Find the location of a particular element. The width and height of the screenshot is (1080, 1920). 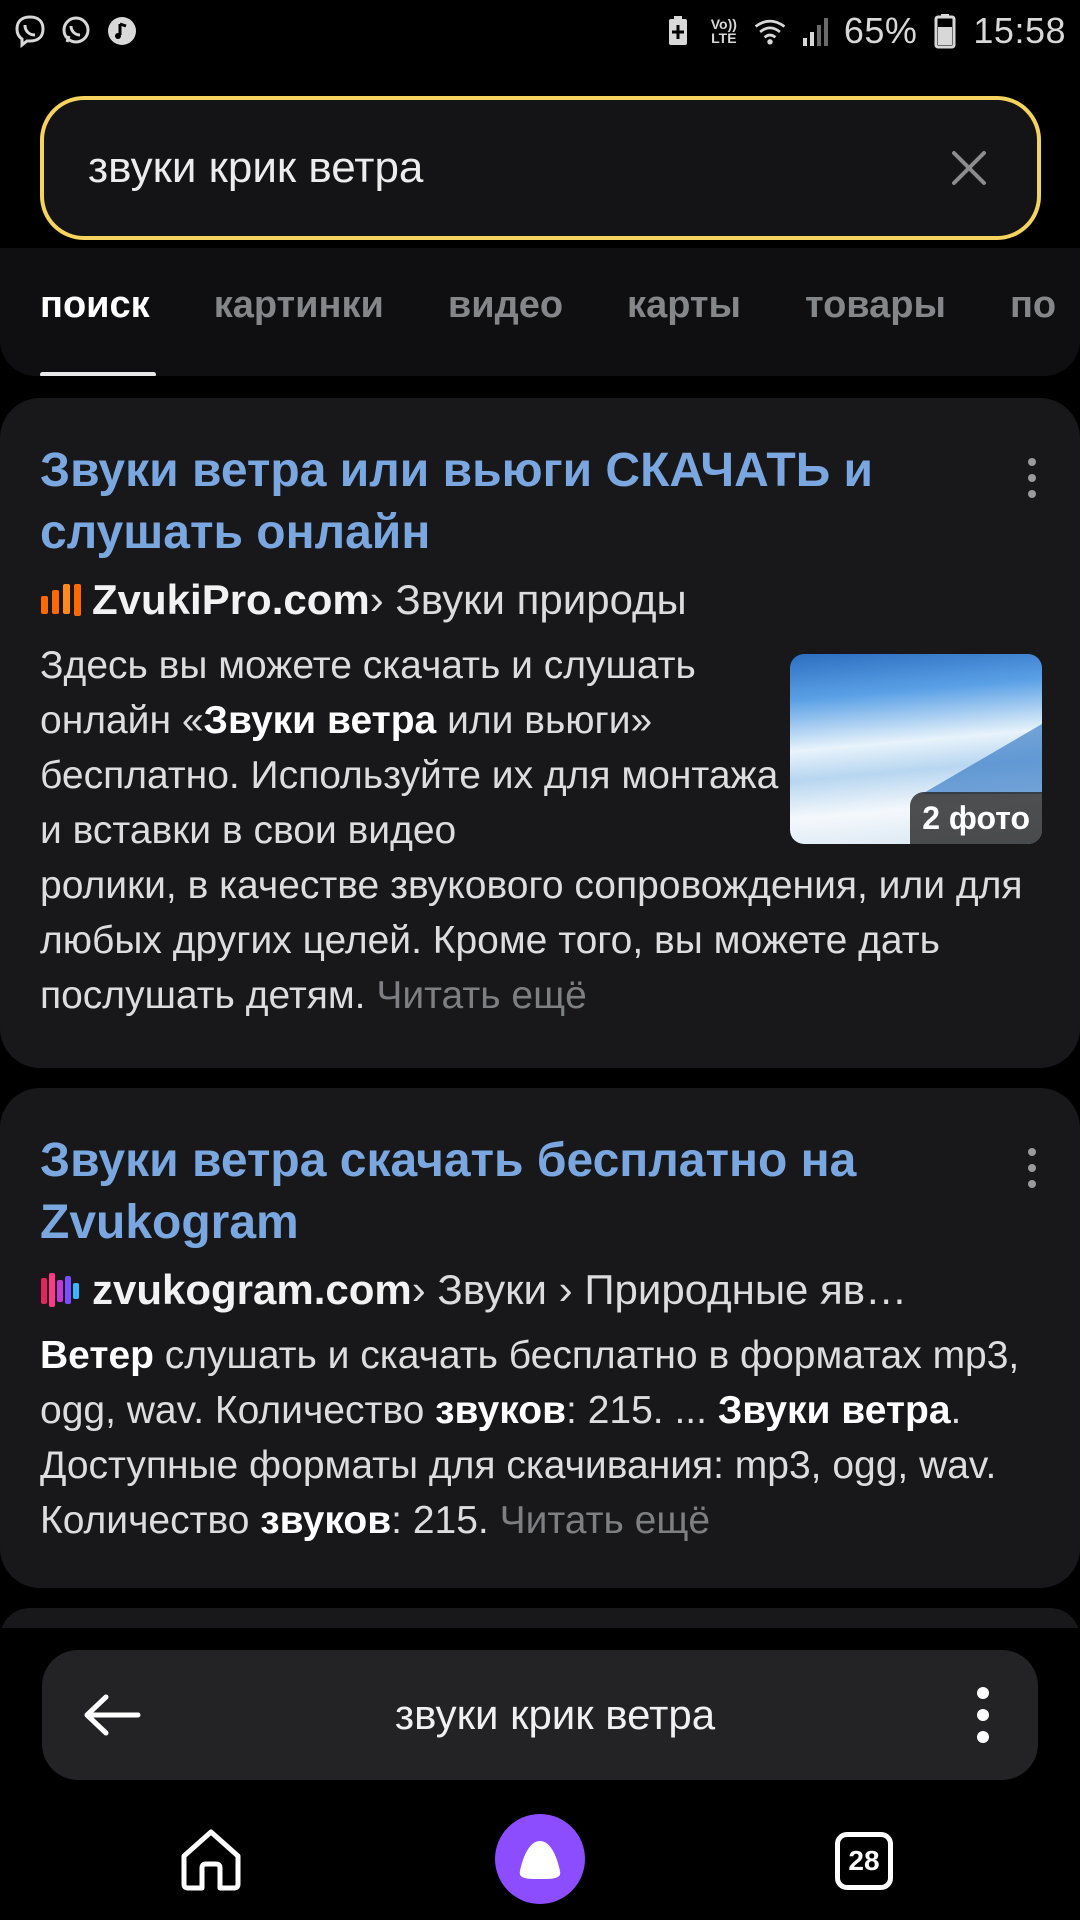

notification-icons is located at coordinates (76, 31).